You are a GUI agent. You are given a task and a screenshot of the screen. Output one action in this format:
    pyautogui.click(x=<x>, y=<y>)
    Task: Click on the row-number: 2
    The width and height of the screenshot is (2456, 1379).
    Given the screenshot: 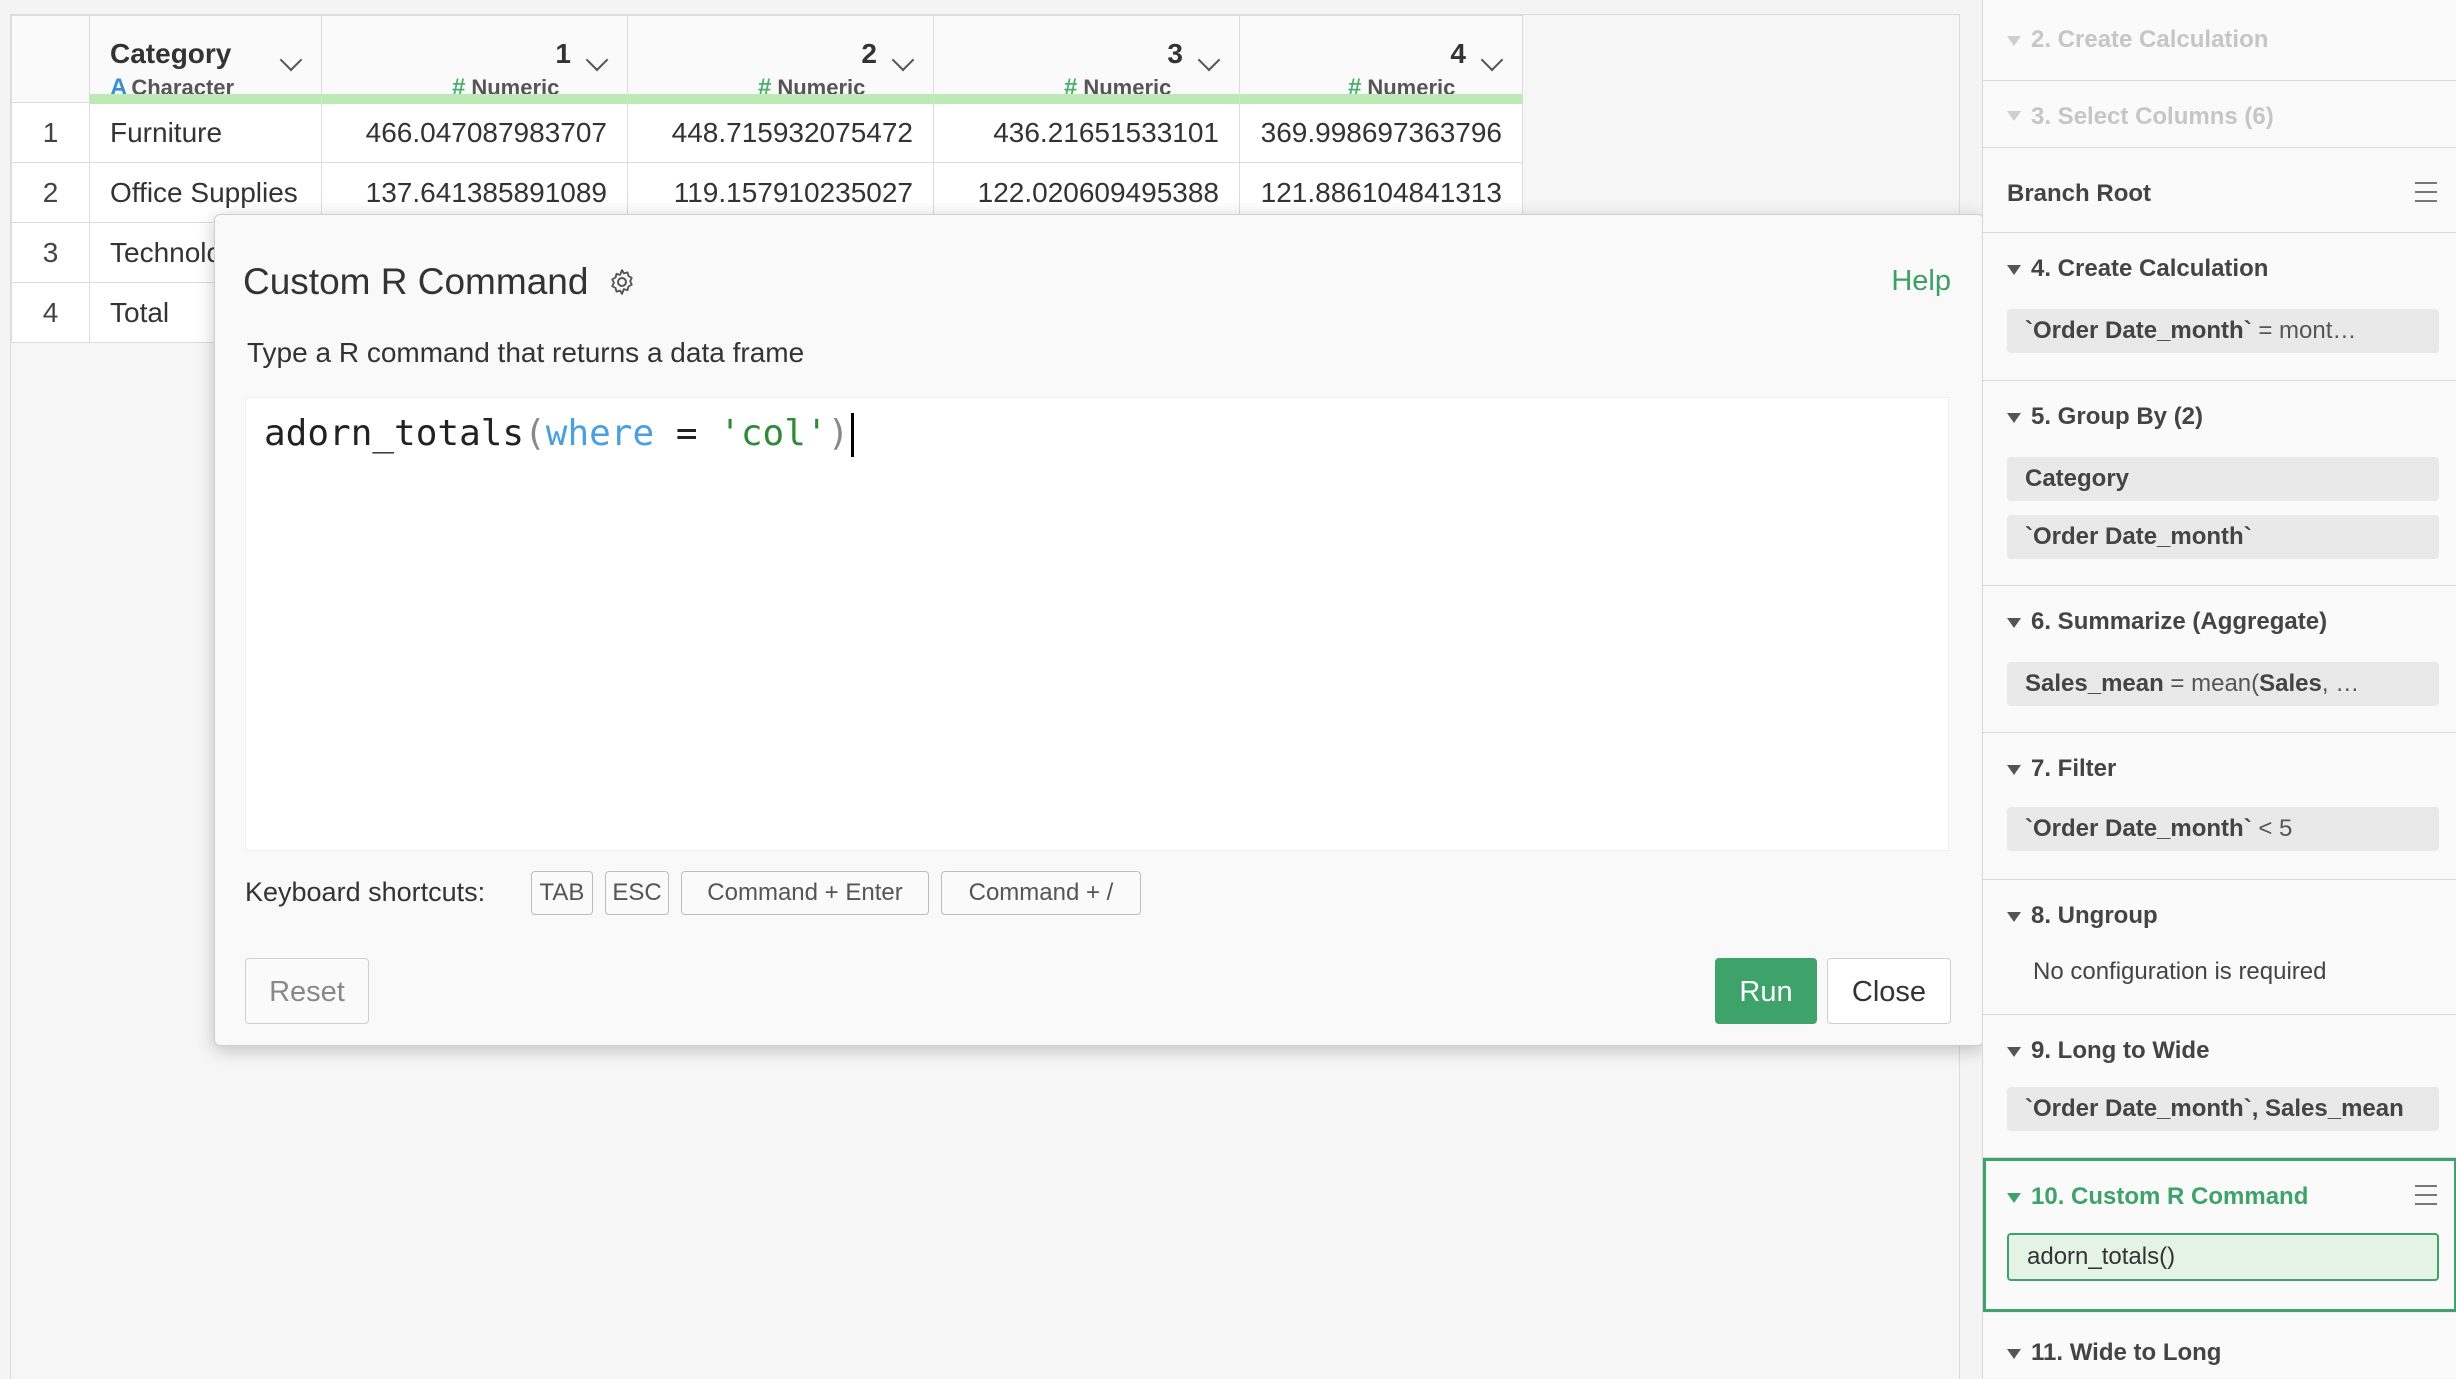 What is the action you would take?
    pyautogui.click(x=50, y=192)
    